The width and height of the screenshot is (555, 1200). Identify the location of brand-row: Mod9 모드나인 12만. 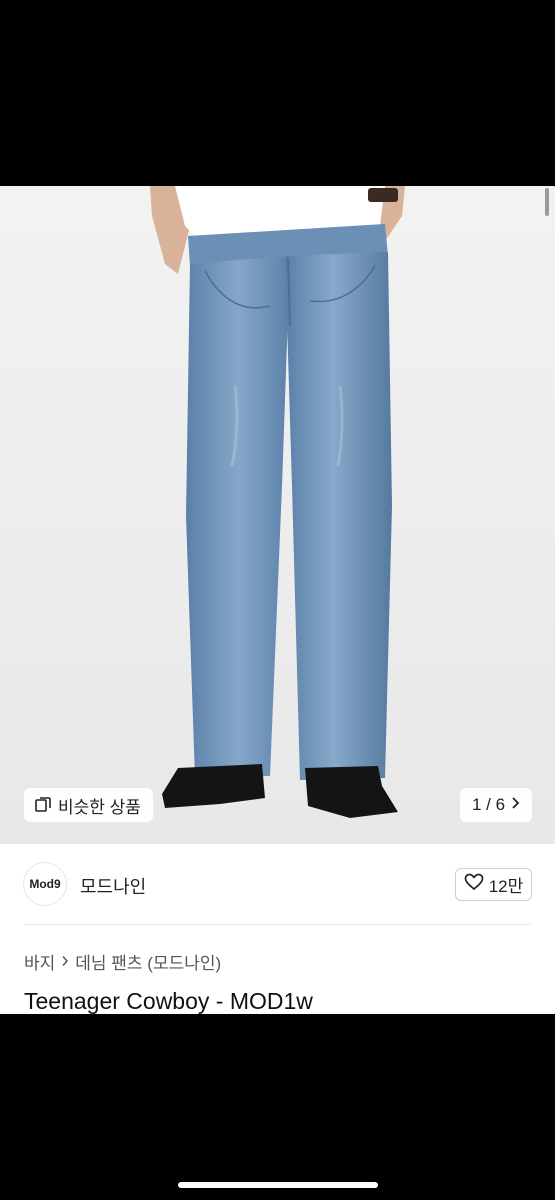
(277, 884).